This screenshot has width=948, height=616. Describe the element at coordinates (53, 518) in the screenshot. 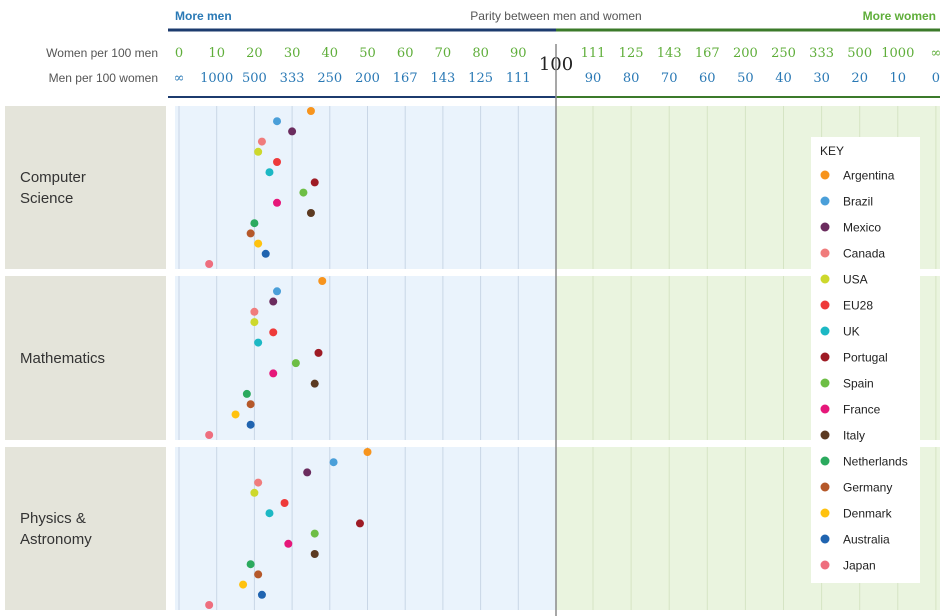

I see `category-label: Physics &` at that location.